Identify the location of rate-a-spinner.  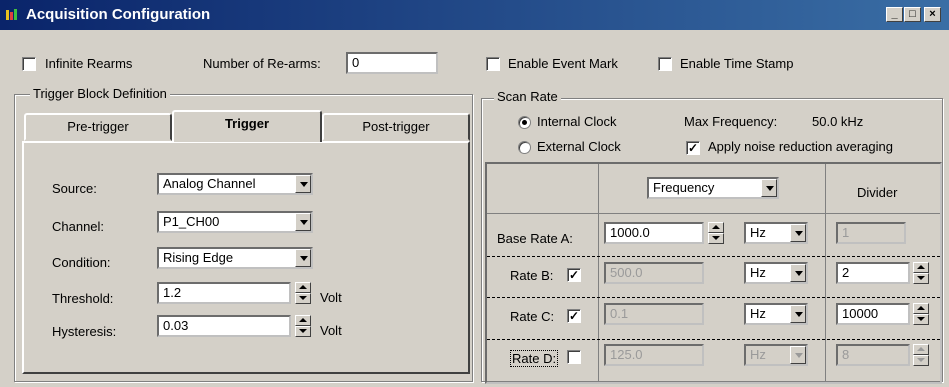
(716, 233).